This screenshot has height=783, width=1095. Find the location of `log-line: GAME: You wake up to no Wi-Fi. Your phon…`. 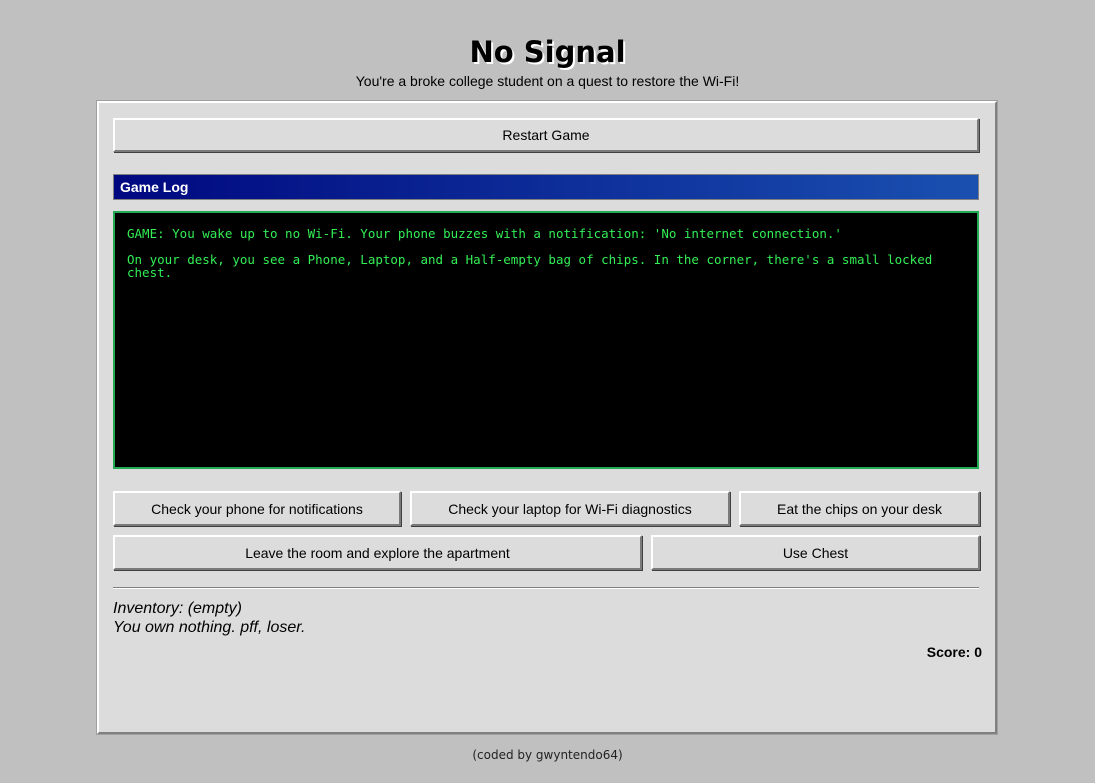

log-line: GAME: You wake up to no Wi-Fi. Your phon… is located at coordinates (484, 233).